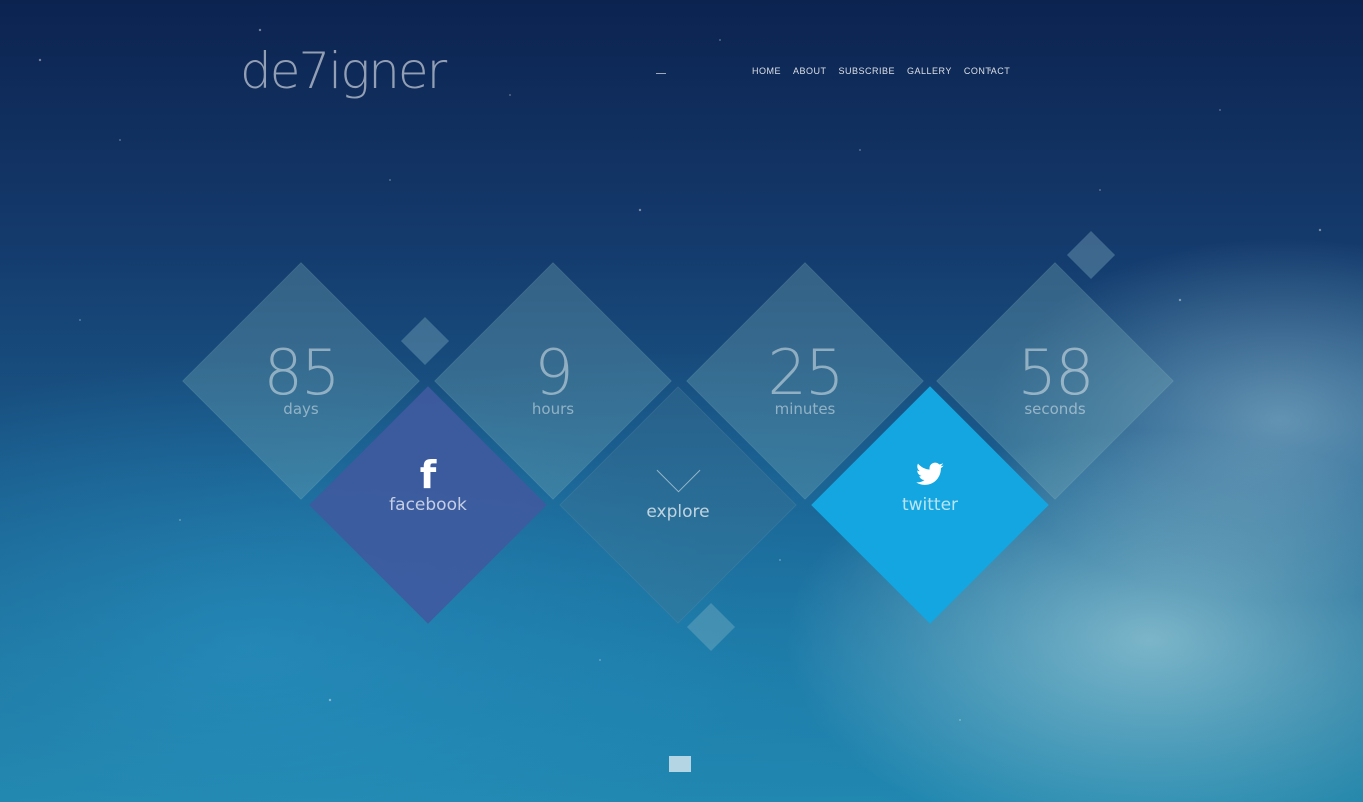  Describe the element at coordinates (661, 73) in the screenshot. I see `nav-divider` at that location.